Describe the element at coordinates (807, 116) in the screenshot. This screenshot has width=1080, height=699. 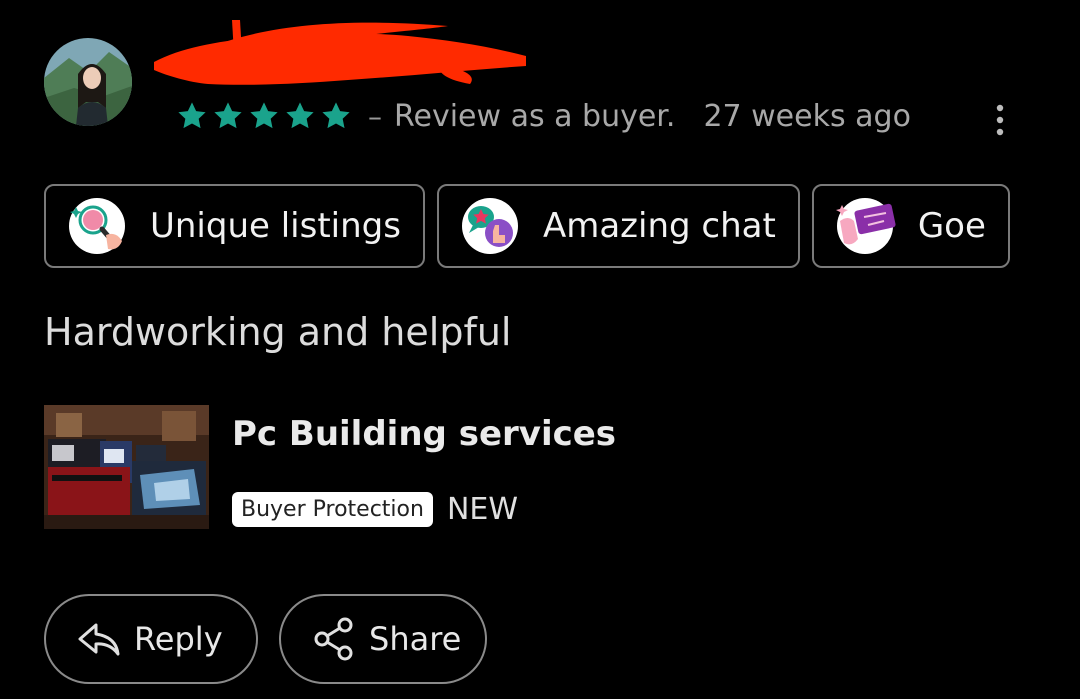
I see `review-time: 27 weeks ago` at that location.